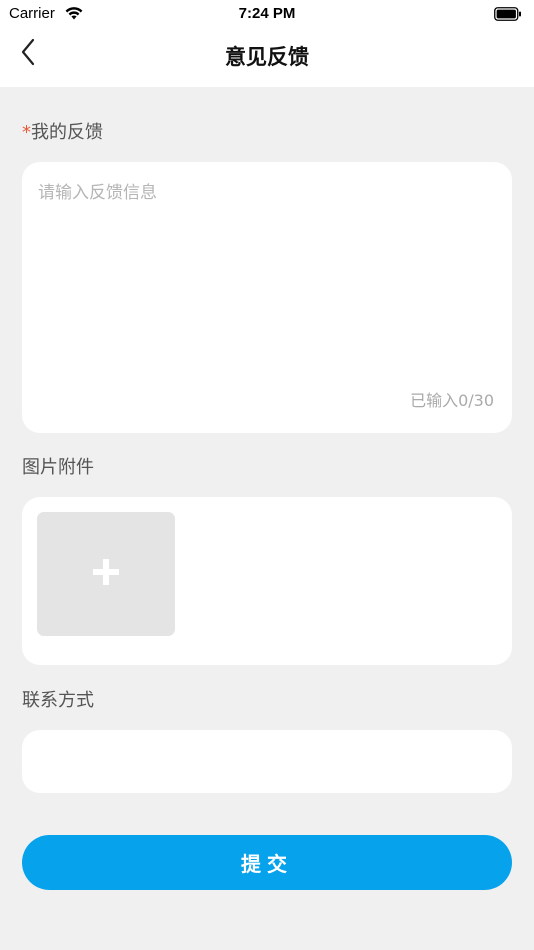 Image resolution: width=534 pixels, height=950 pixels. I want to click on attachments-label: 图片附件, so click(58, 467).